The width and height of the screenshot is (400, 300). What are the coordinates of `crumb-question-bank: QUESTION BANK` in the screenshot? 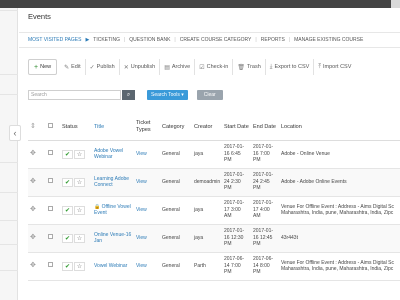 It's located at (149, 40).